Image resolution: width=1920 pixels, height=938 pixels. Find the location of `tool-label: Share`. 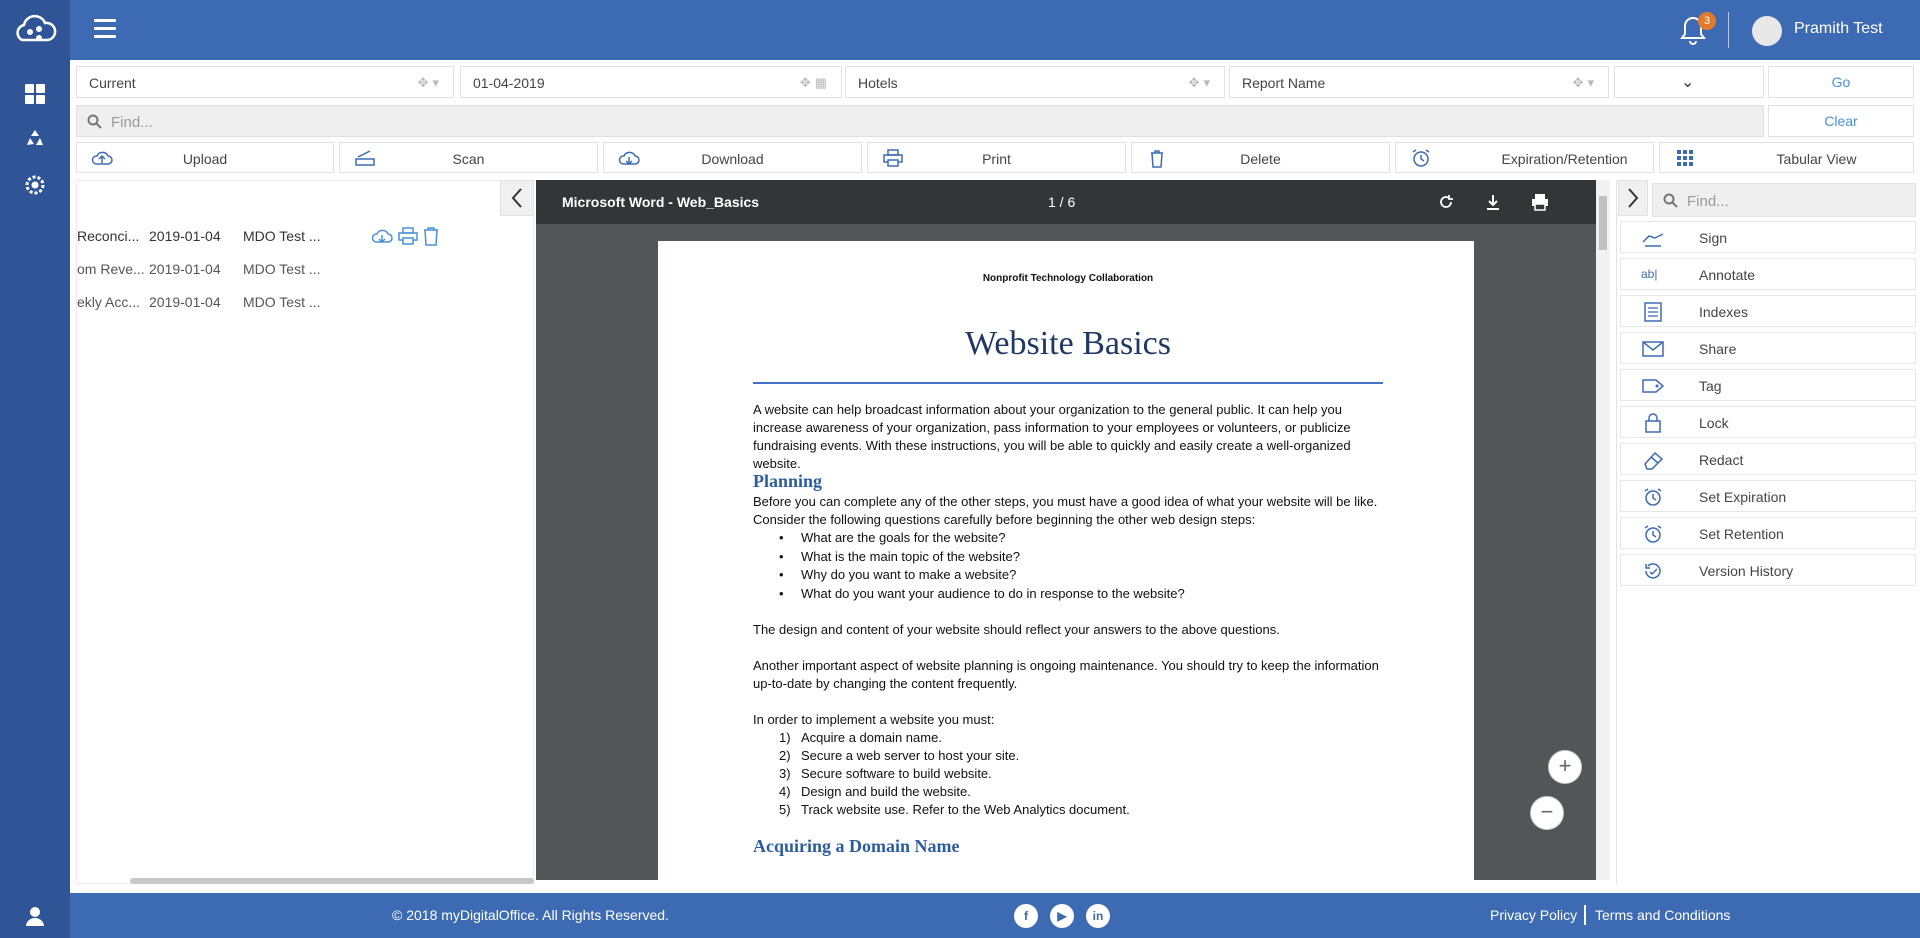

tool-label: Share is located at coordinates (1718, 349).